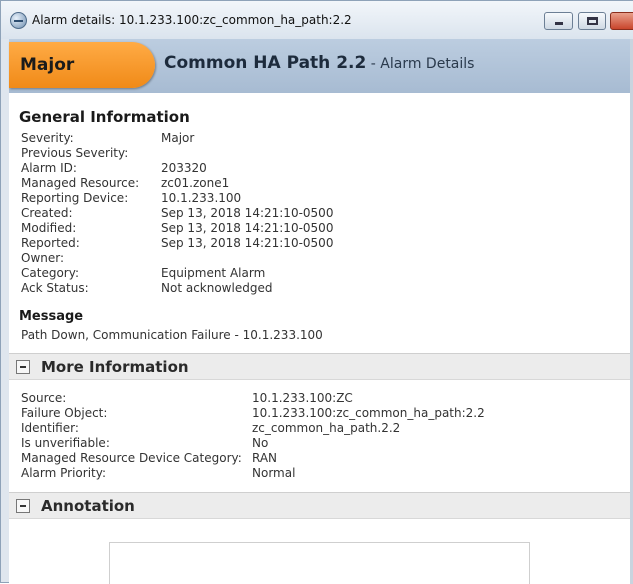 The width and height of the screenshot is (633, 584). Describe the element at coordinates (64, 473) in the screenshot. I see `info-row-label: Alarm Priority:` at that location.